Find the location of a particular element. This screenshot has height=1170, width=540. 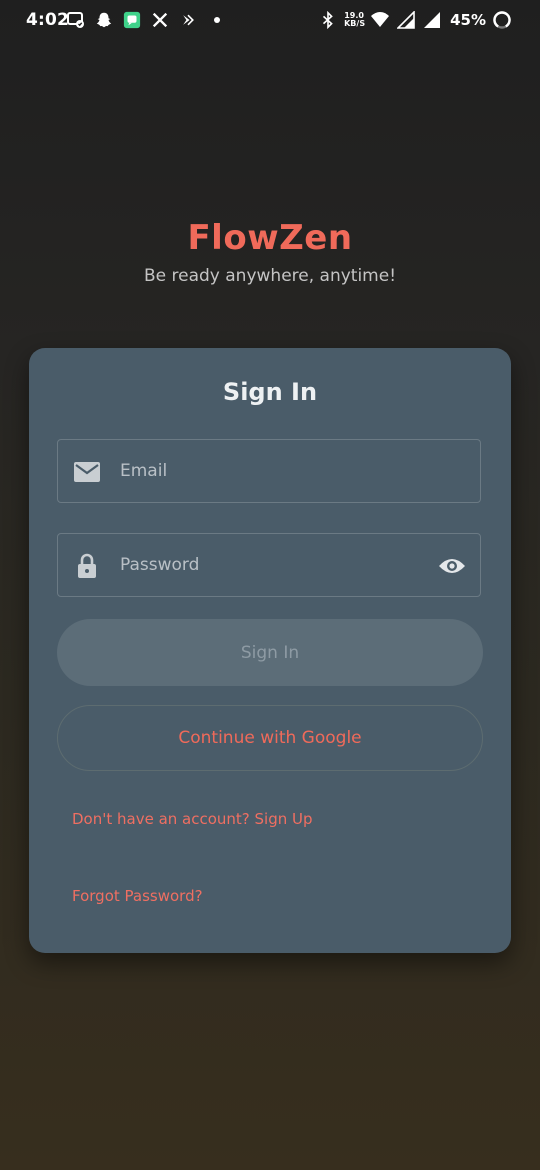

email-field is located at coordinates (269, 471).